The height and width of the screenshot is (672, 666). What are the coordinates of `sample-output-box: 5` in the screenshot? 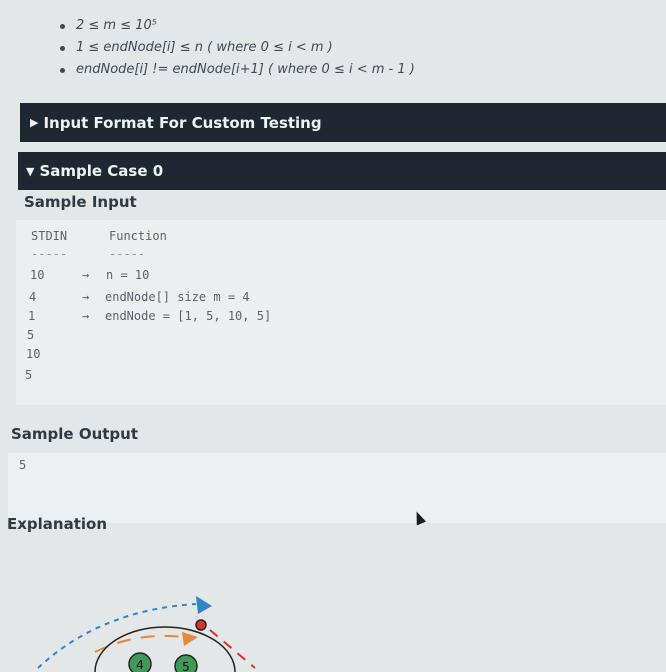 It's located at (337, 488).